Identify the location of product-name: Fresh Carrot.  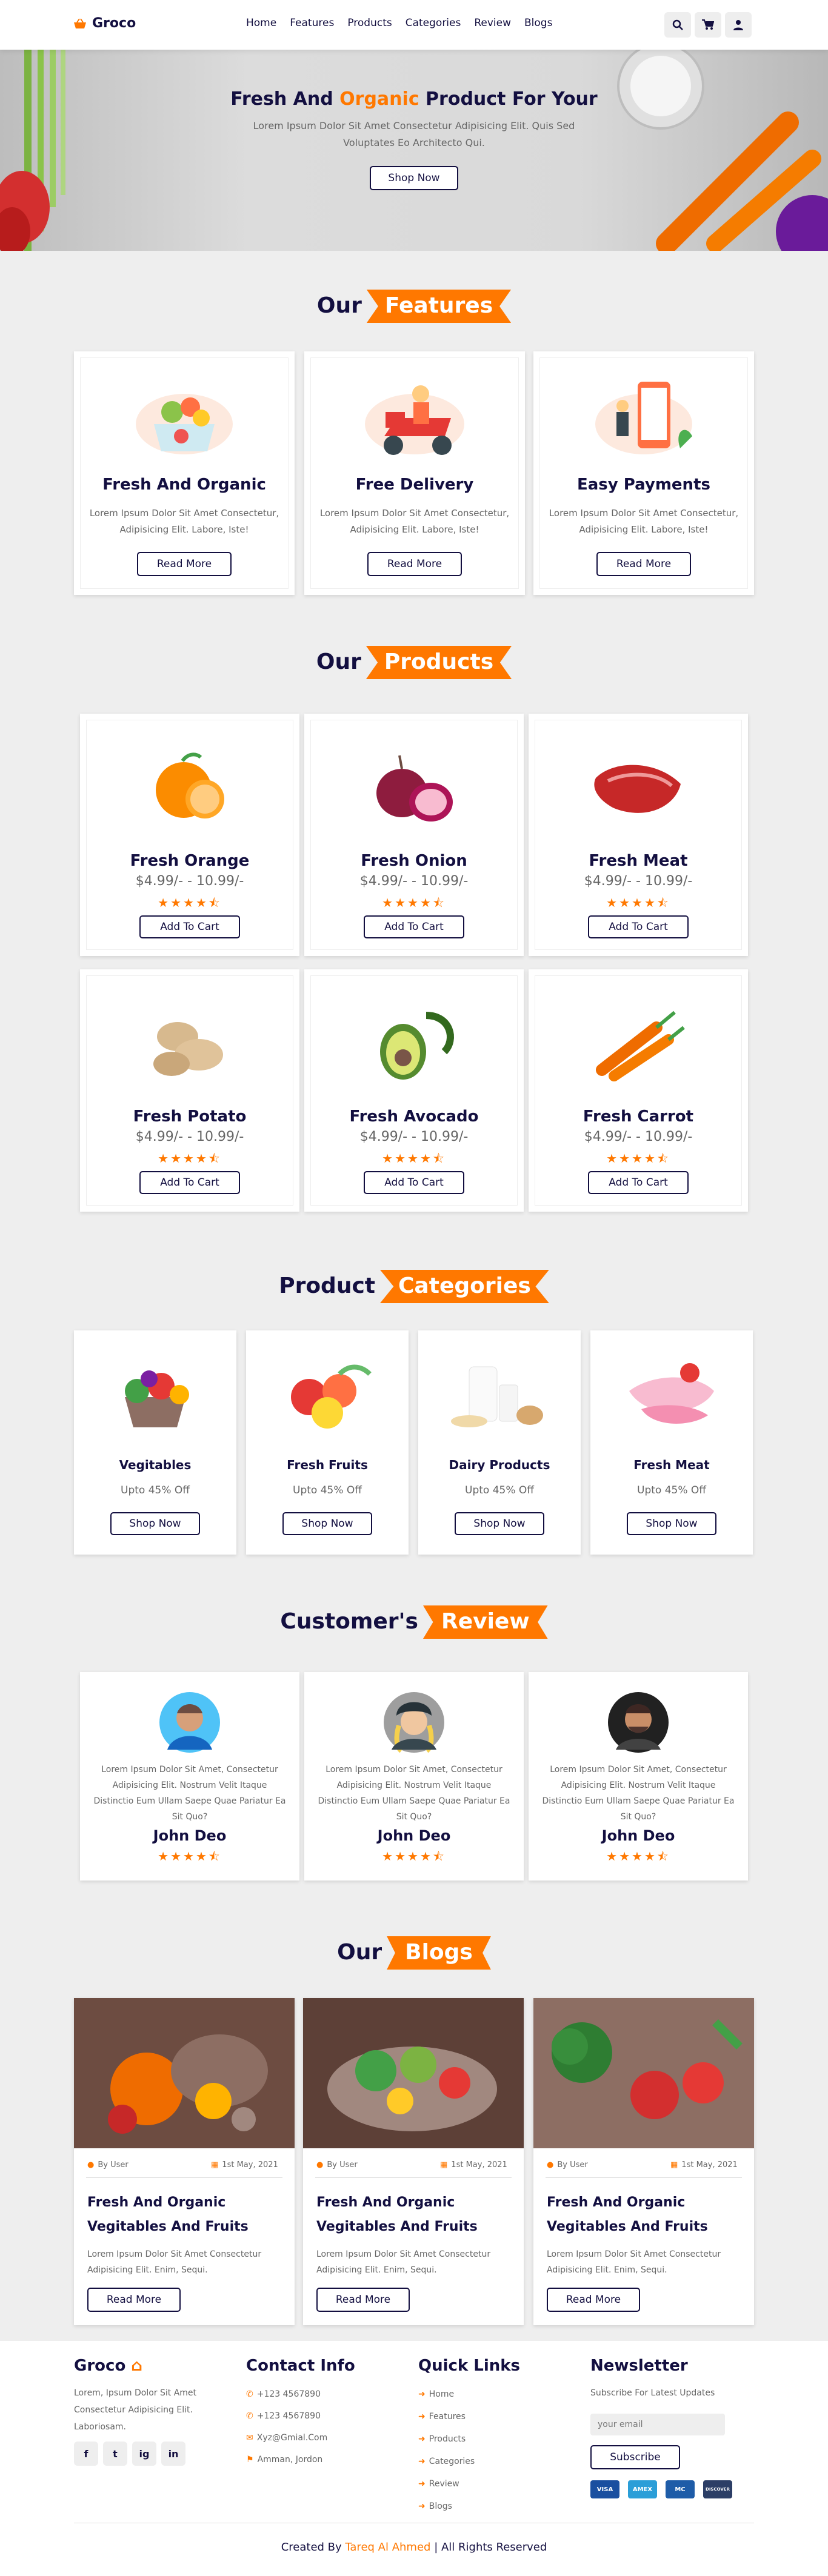
(638, 1116).